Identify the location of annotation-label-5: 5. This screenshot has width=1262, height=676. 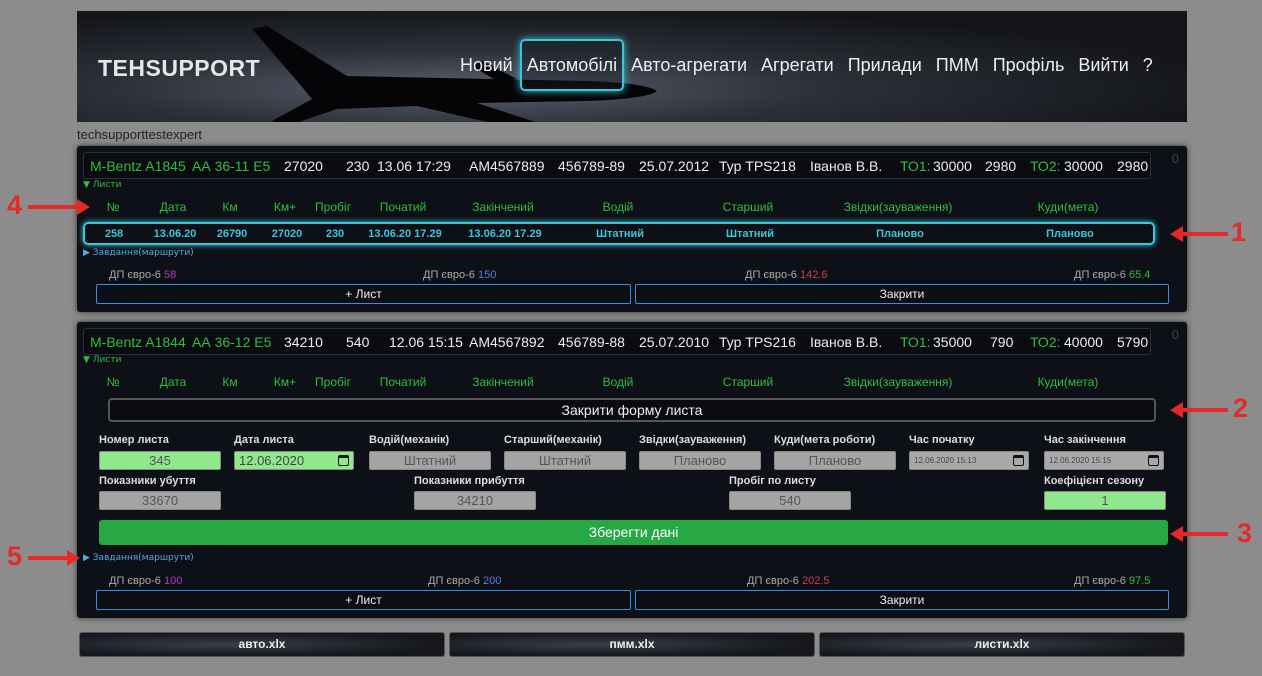
(15, 556).